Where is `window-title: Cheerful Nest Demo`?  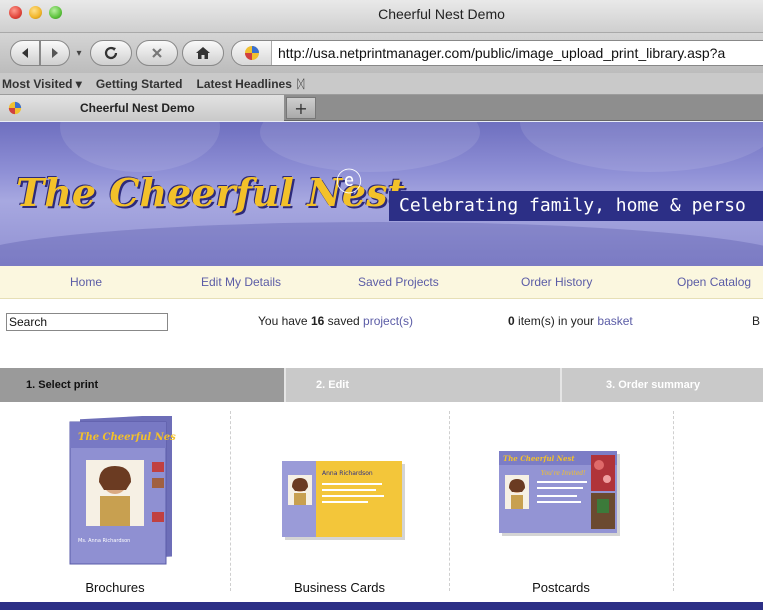 window-title: Cheerful Nest Demo is located at coordinates (441, 14).